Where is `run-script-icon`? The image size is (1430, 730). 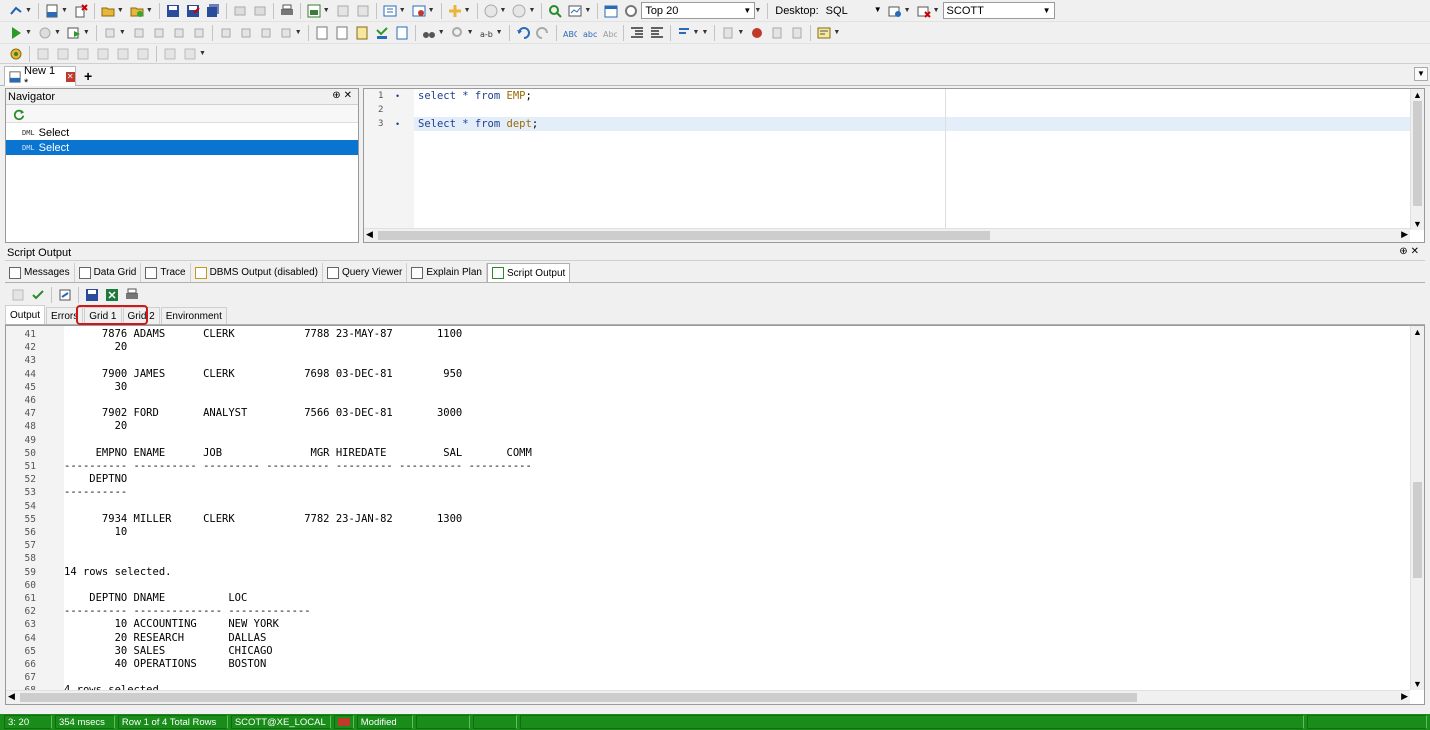
run-script-icon is located at coordinates (390, 11).